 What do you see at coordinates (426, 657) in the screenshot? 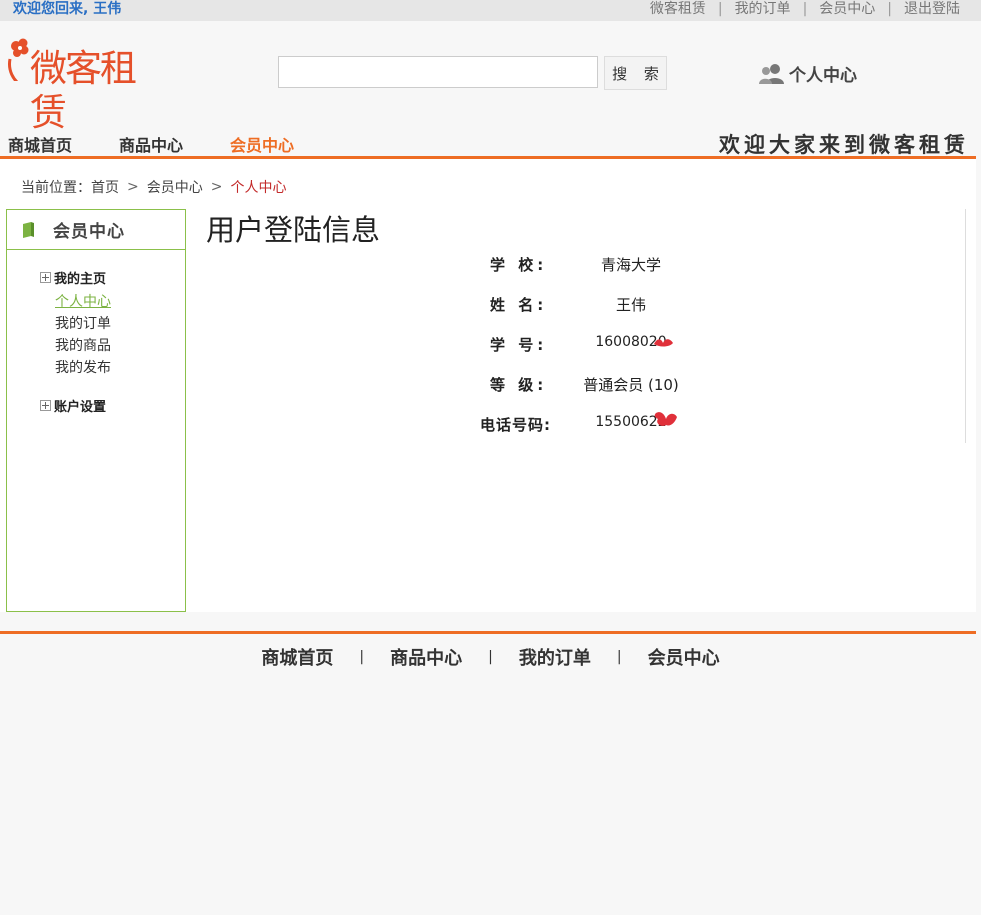
I see `footer-link-product-center: 商品中心` at bounding box center [426, 657].